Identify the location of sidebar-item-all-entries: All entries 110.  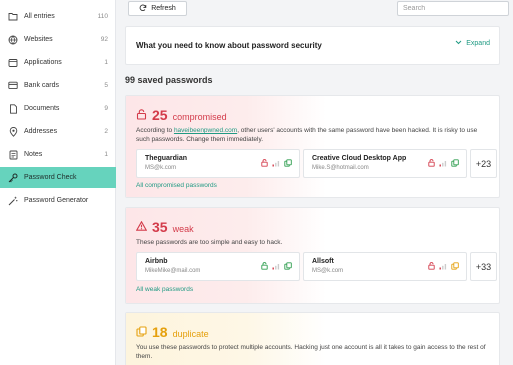
(58, 16).